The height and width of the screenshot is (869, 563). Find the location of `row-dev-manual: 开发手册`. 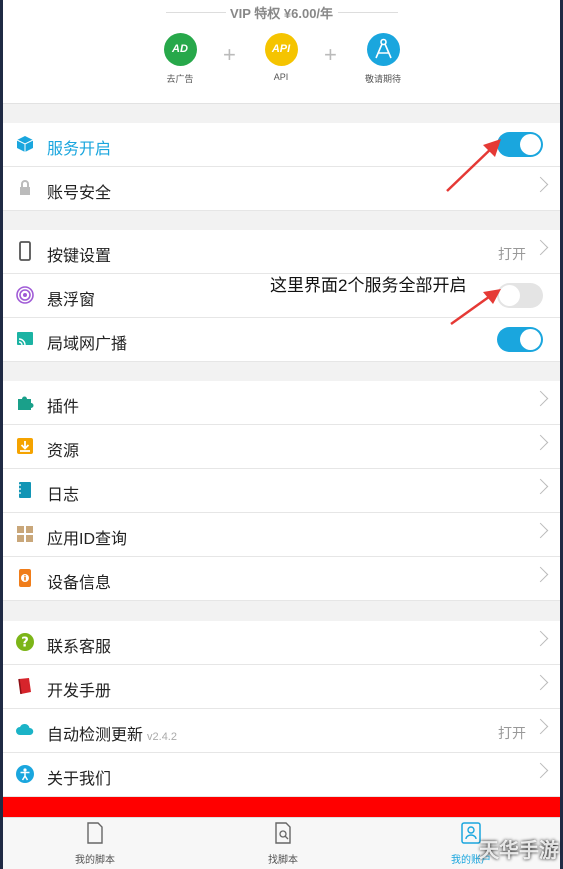

row-dev-manual: 开发手册 is located at coordinates (281, 687).